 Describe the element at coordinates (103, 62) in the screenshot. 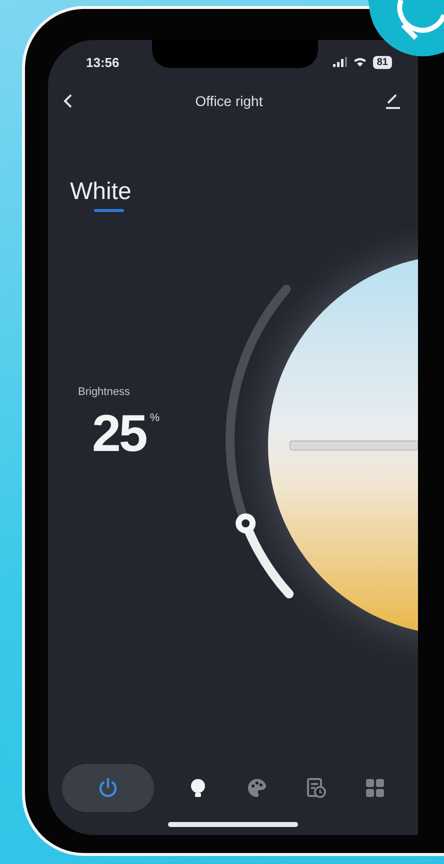

I see `status-time: 13:56` at that location.